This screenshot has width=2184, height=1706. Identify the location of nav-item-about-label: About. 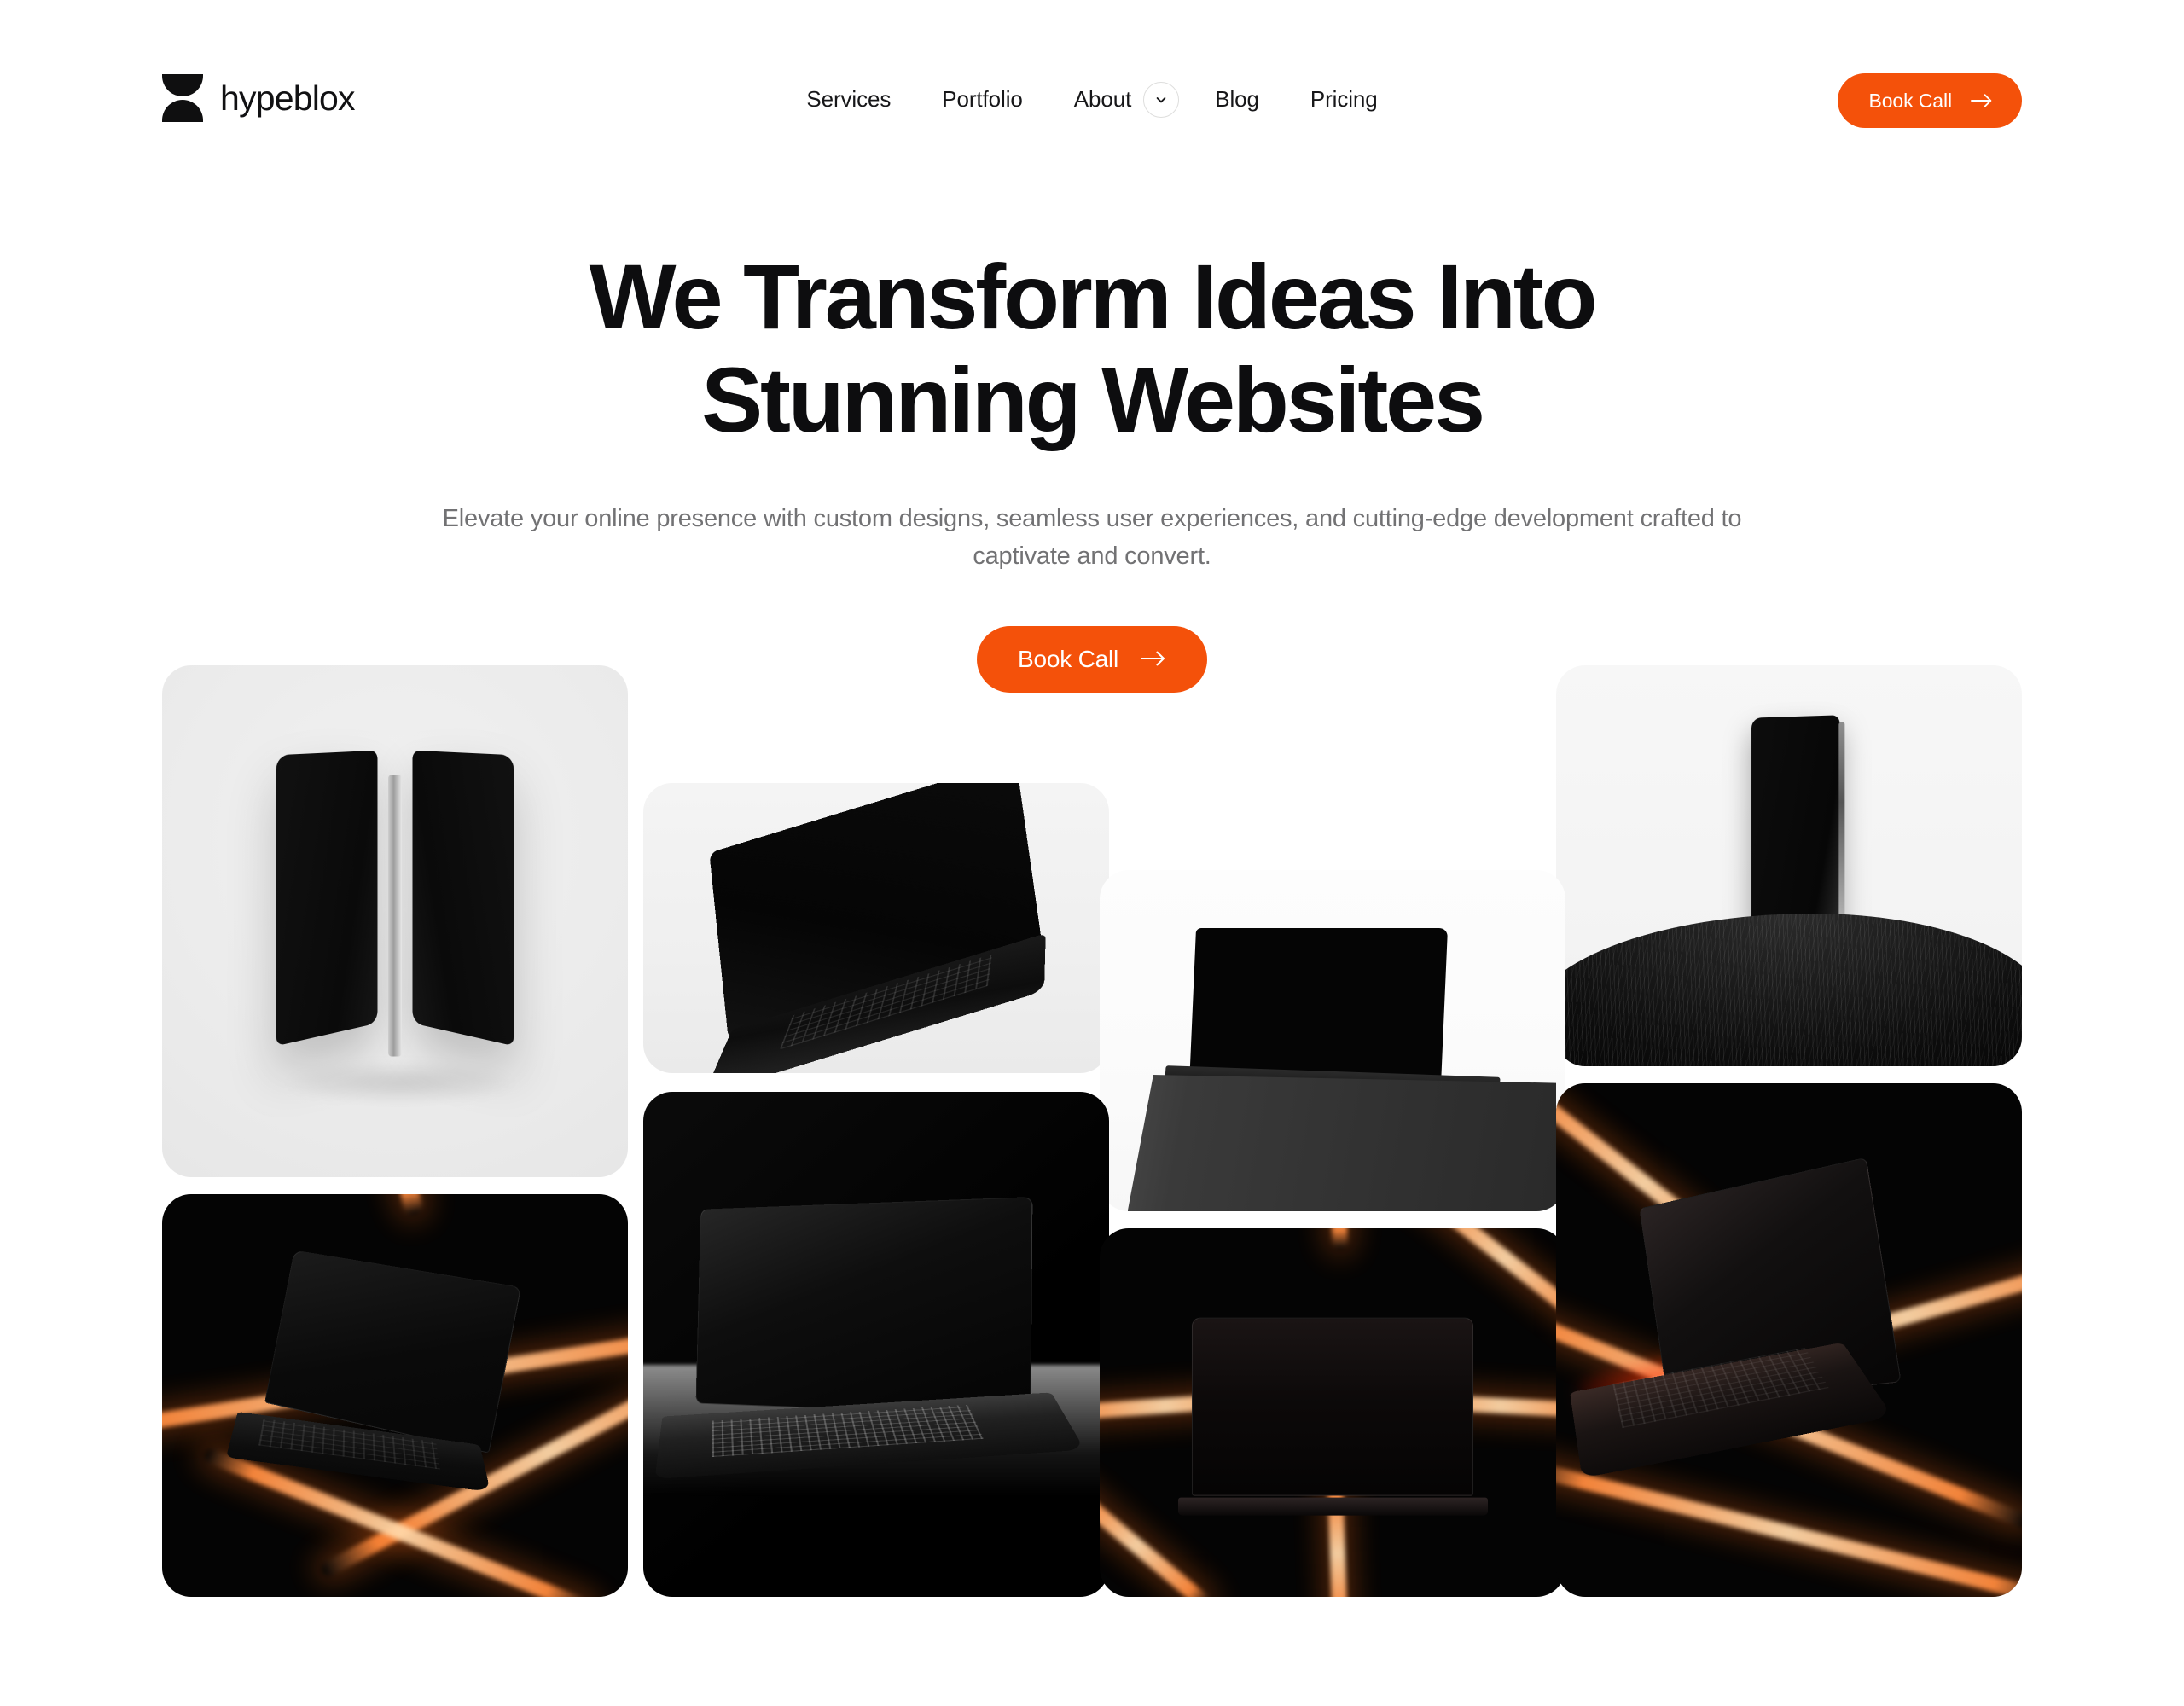
(1090, 99).